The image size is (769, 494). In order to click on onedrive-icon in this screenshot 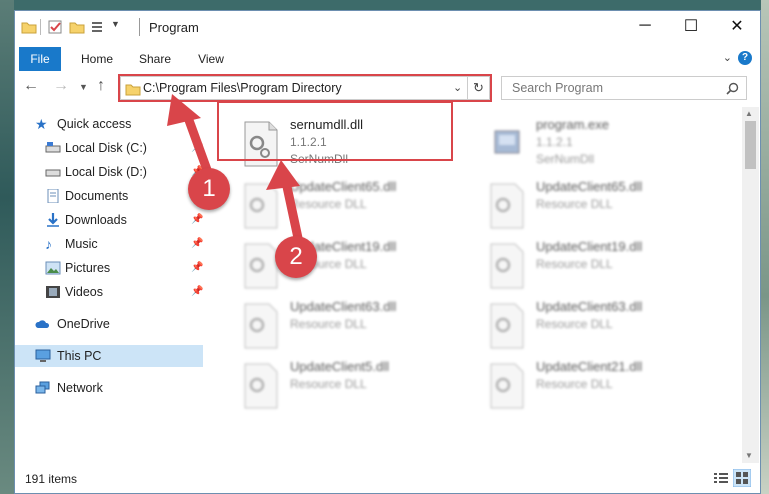, I will do `click(42, 324)`.